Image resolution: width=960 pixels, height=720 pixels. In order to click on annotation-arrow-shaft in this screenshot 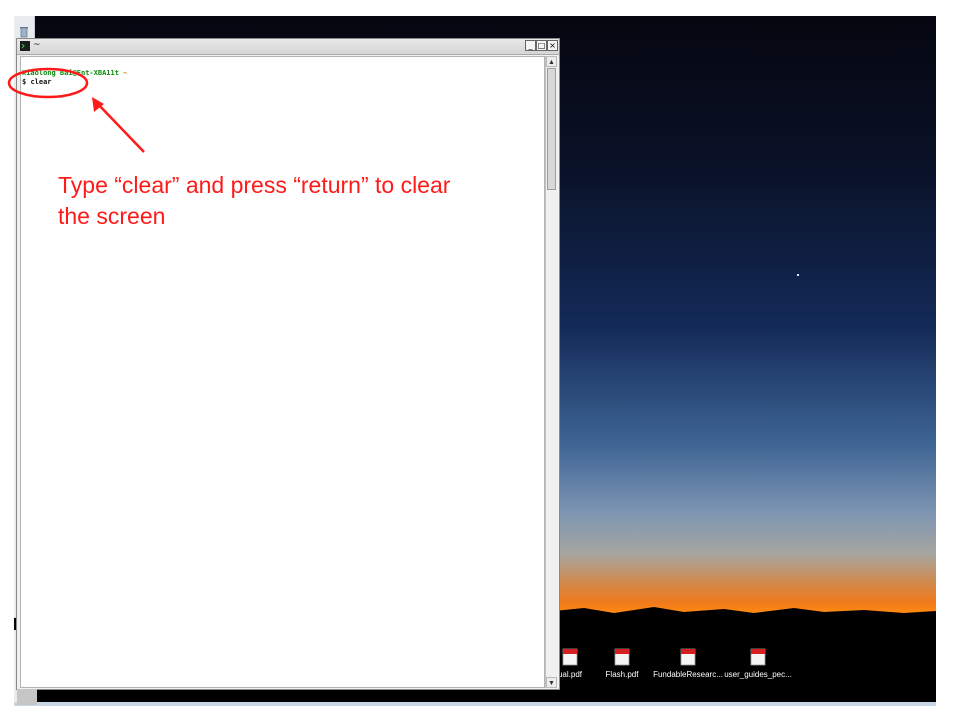, I will do `click(120, 127)`.